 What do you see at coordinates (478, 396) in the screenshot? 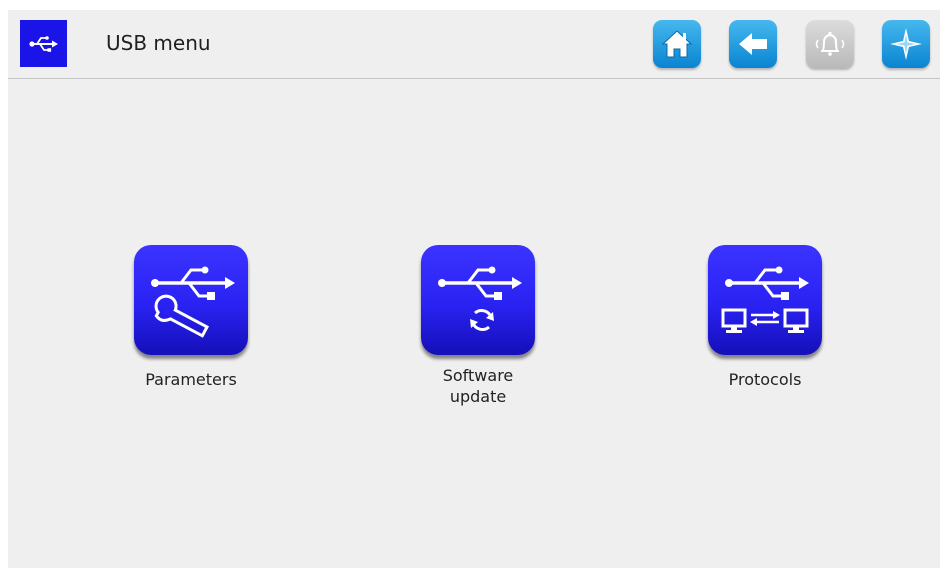
I see `software-update-label-line2: update` at bounding box center [478, 396].